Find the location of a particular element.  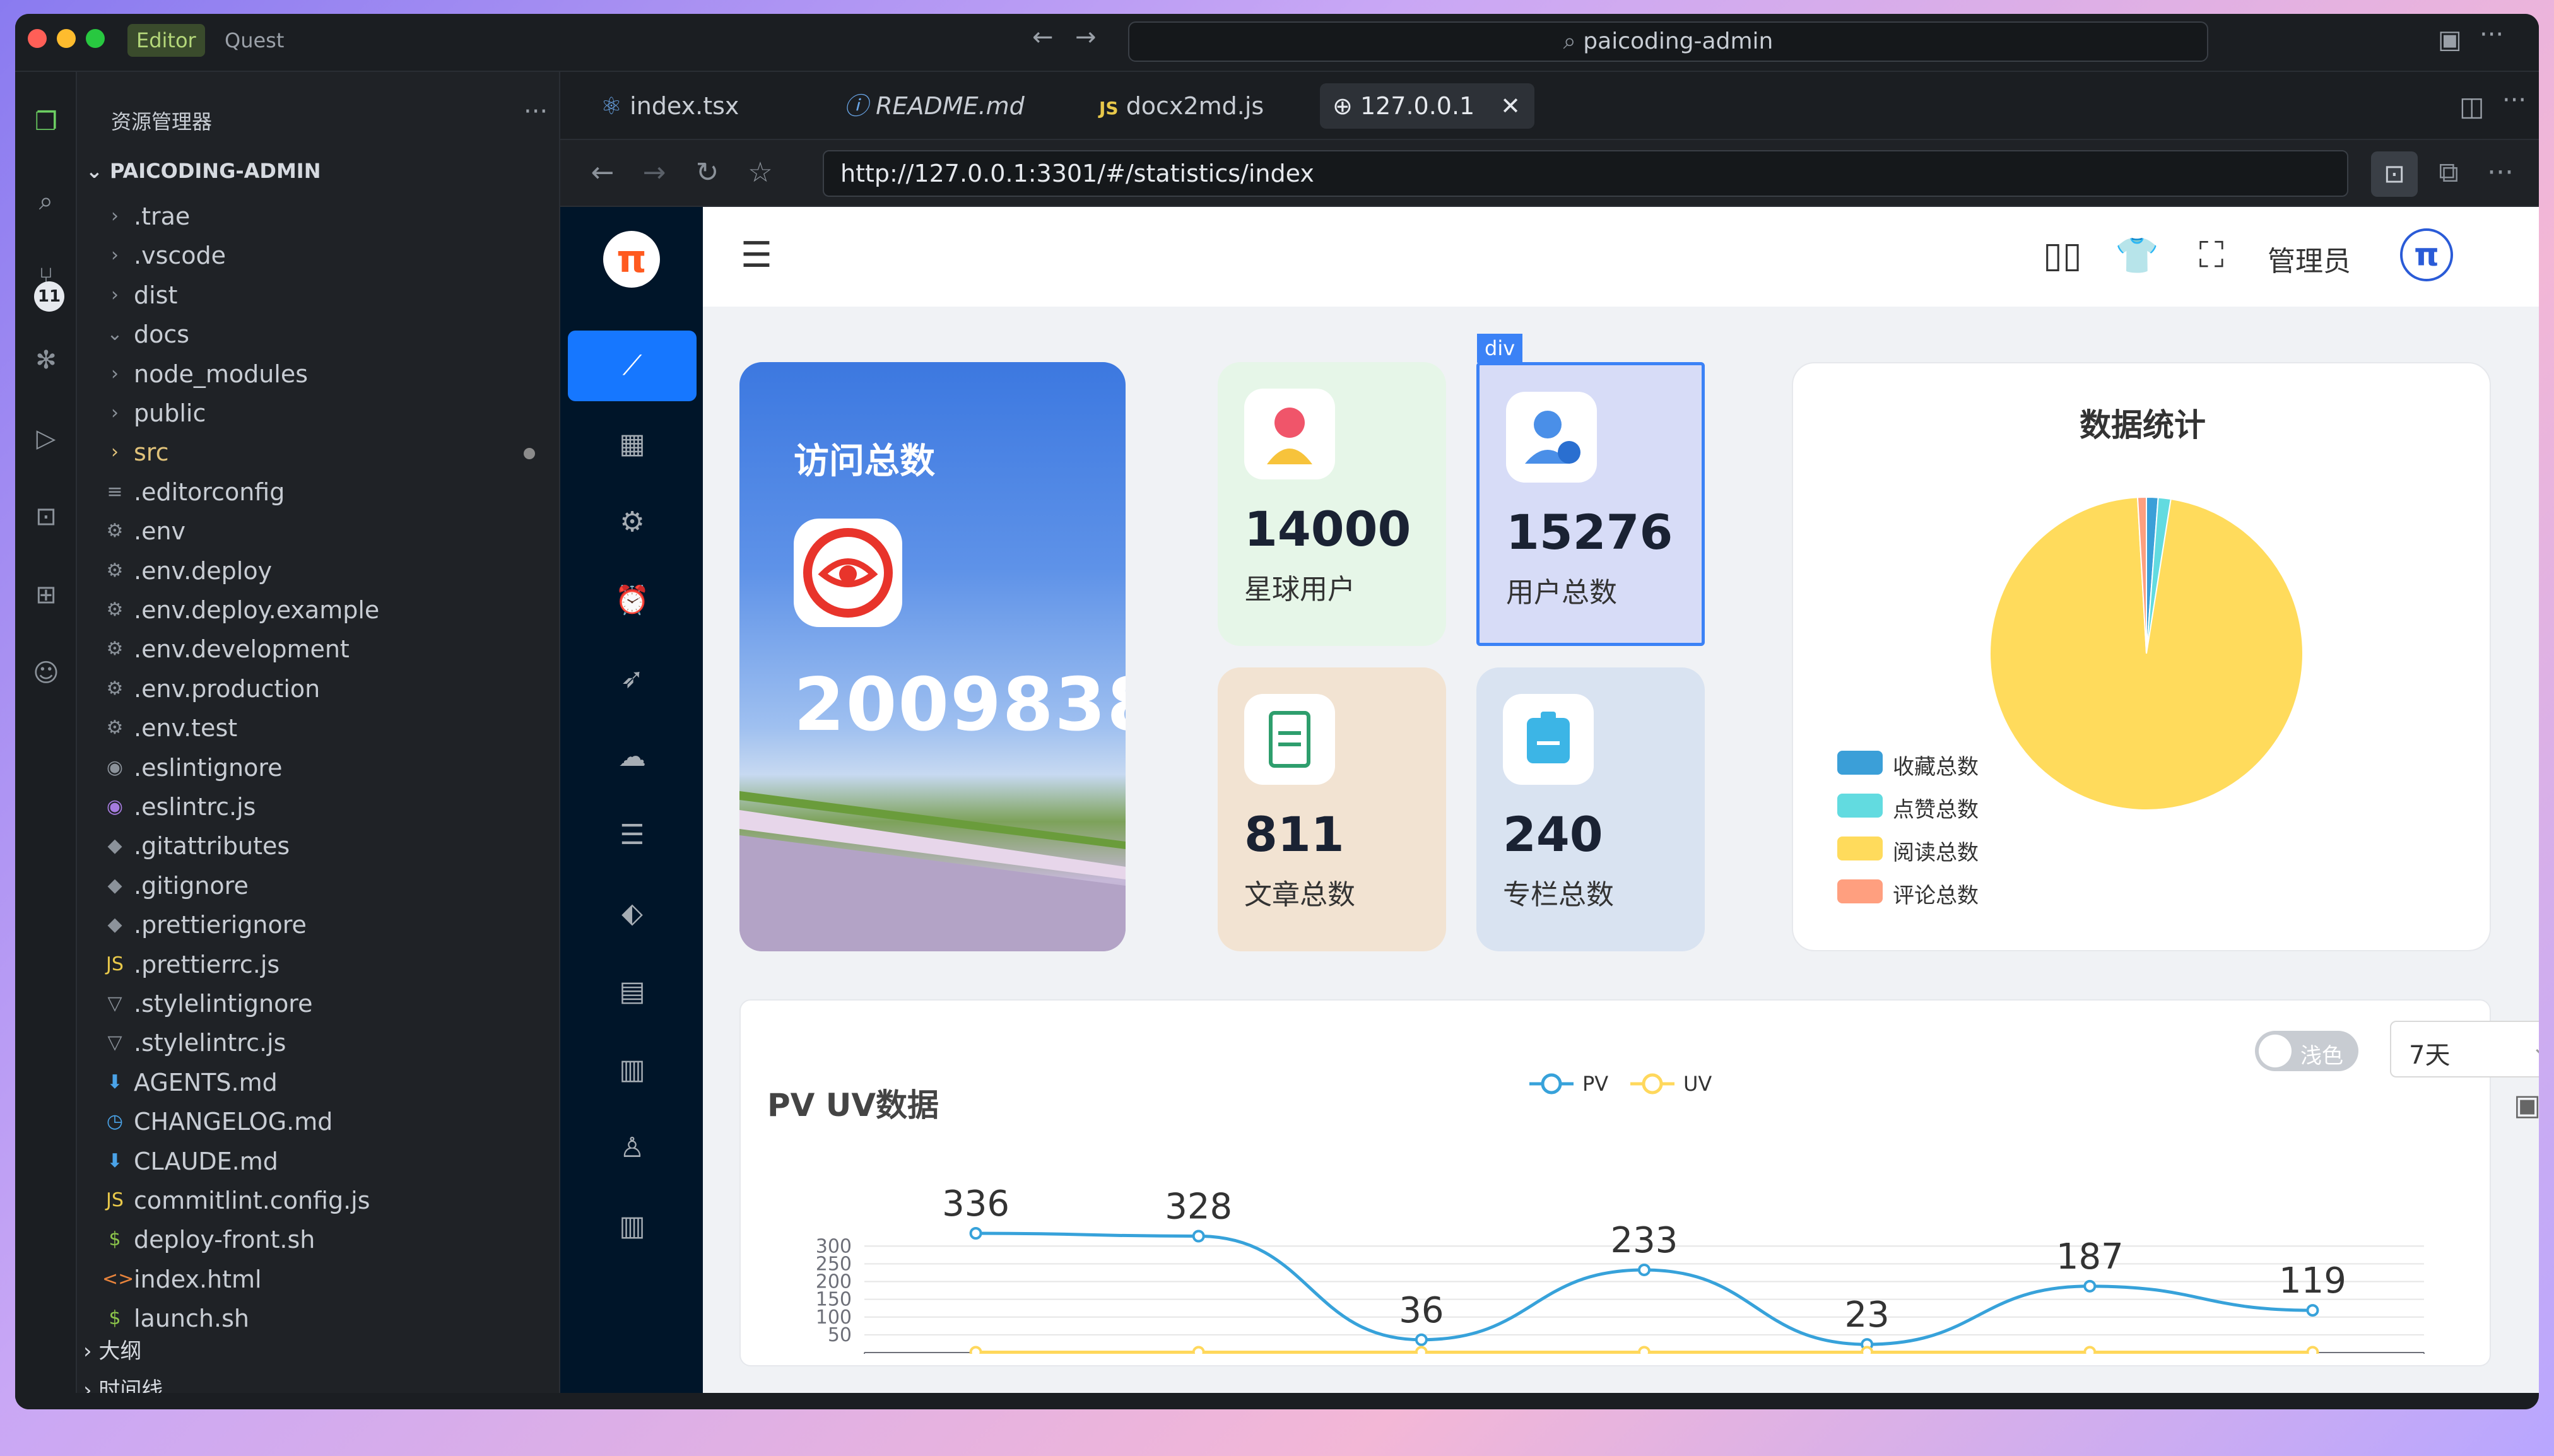

close-tab-icon: ✕ is located at coordinates (1510, 106).